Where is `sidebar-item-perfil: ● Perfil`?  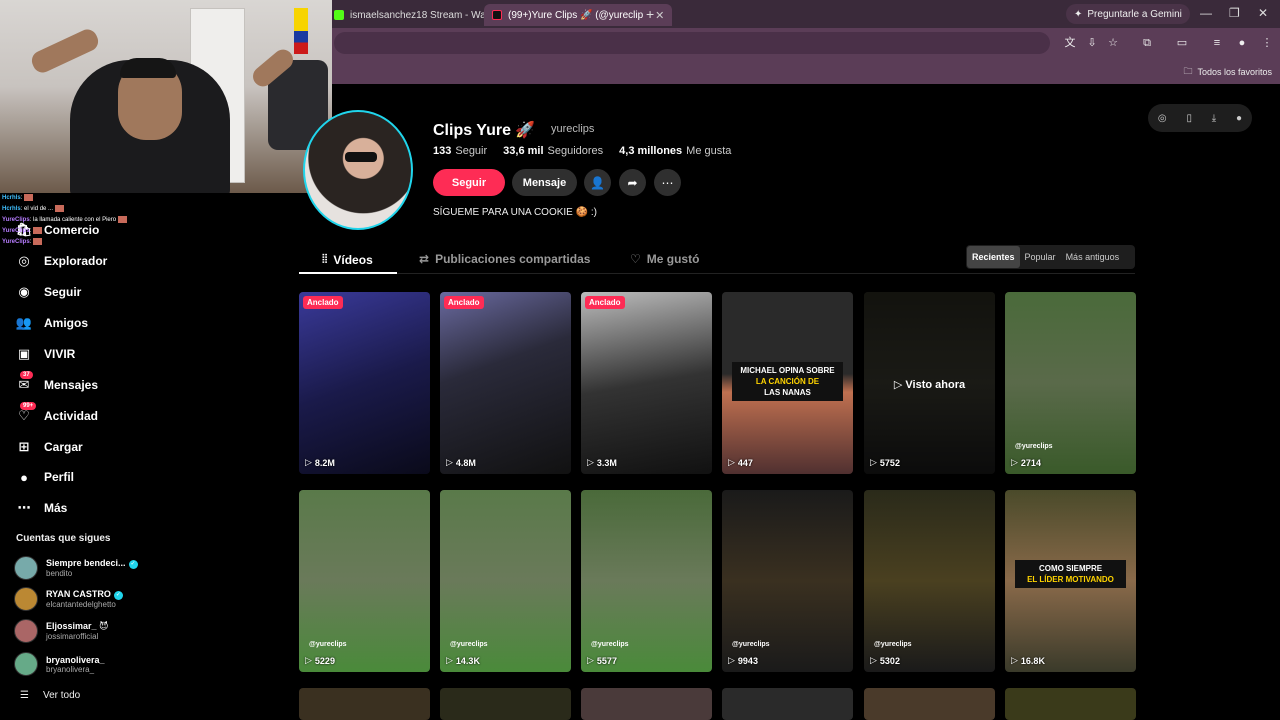
sidebar-item-perfil: ● Perfil is located at coordinates (45, 477).